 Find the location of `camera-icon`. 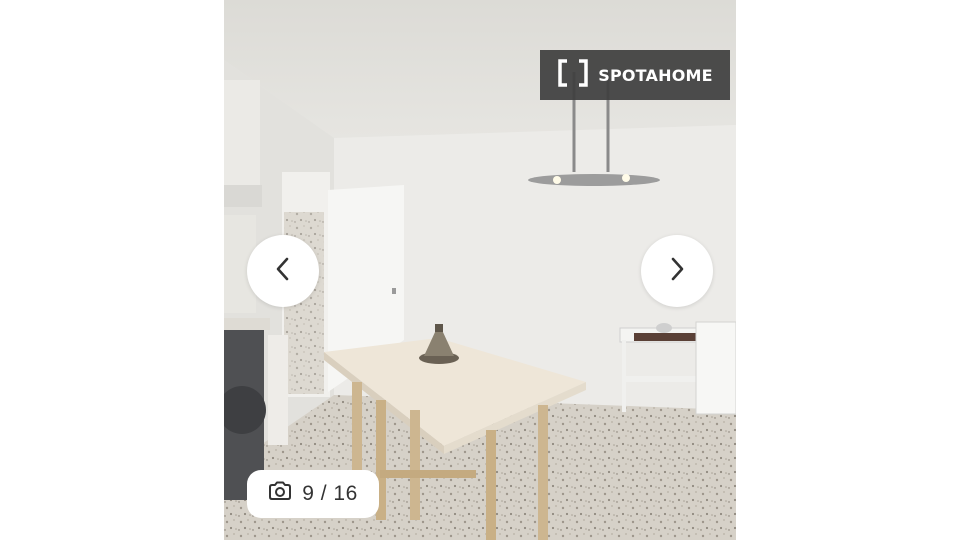

camera-icon is located at coordinates (280, 494).